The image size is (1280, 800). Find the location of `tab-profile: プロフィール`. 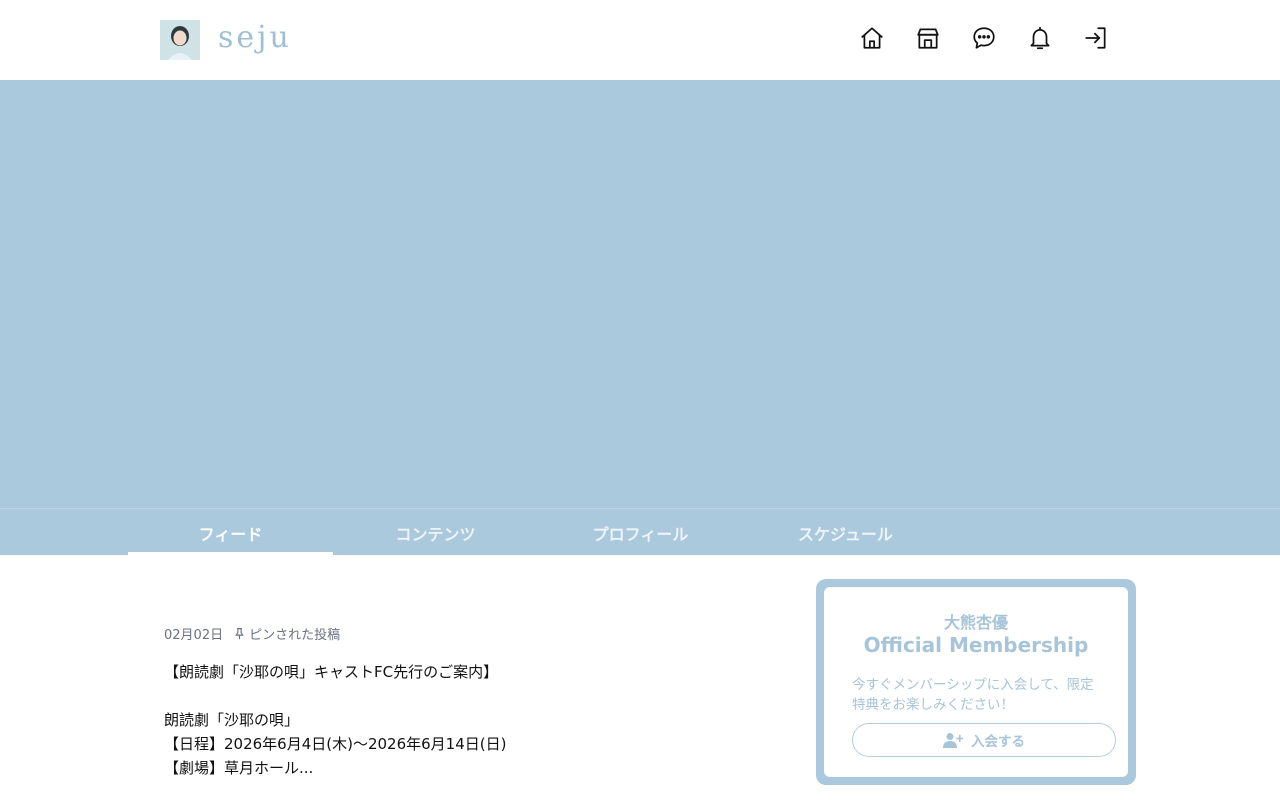

tab-profile: プロフィール is located at coordinates (640, 532).